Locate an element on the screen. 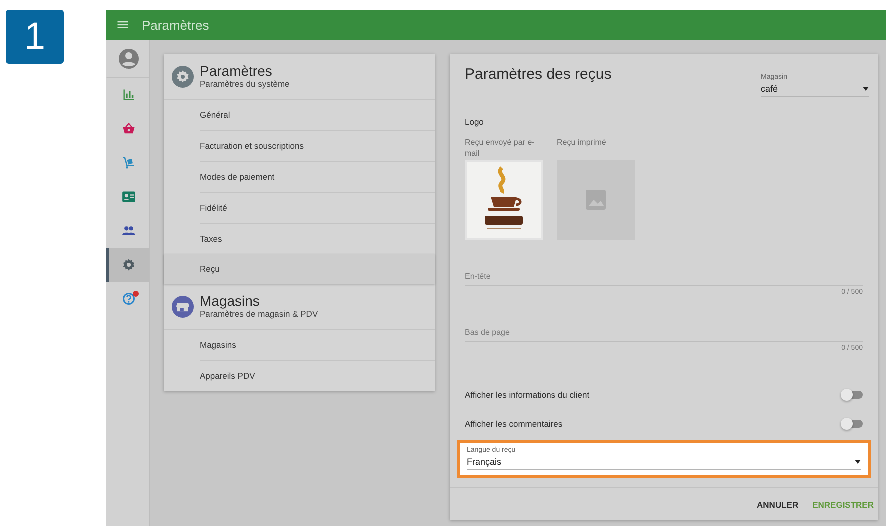  sidebar-button is located at coordinates (127, 265).